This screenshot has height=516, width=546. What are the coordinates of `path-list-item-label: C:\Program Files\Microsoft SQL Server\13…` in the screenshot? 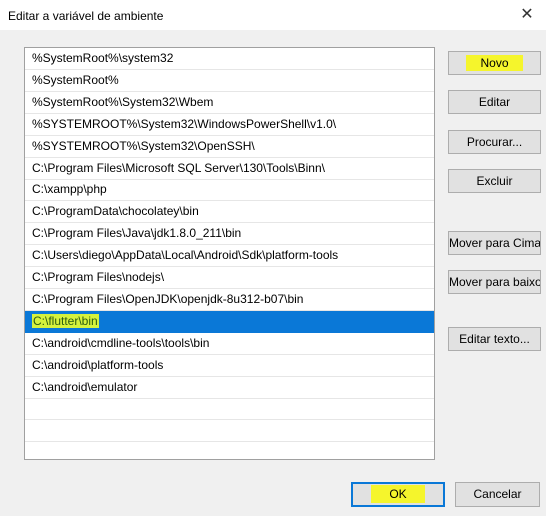 It's located at (178, 167).